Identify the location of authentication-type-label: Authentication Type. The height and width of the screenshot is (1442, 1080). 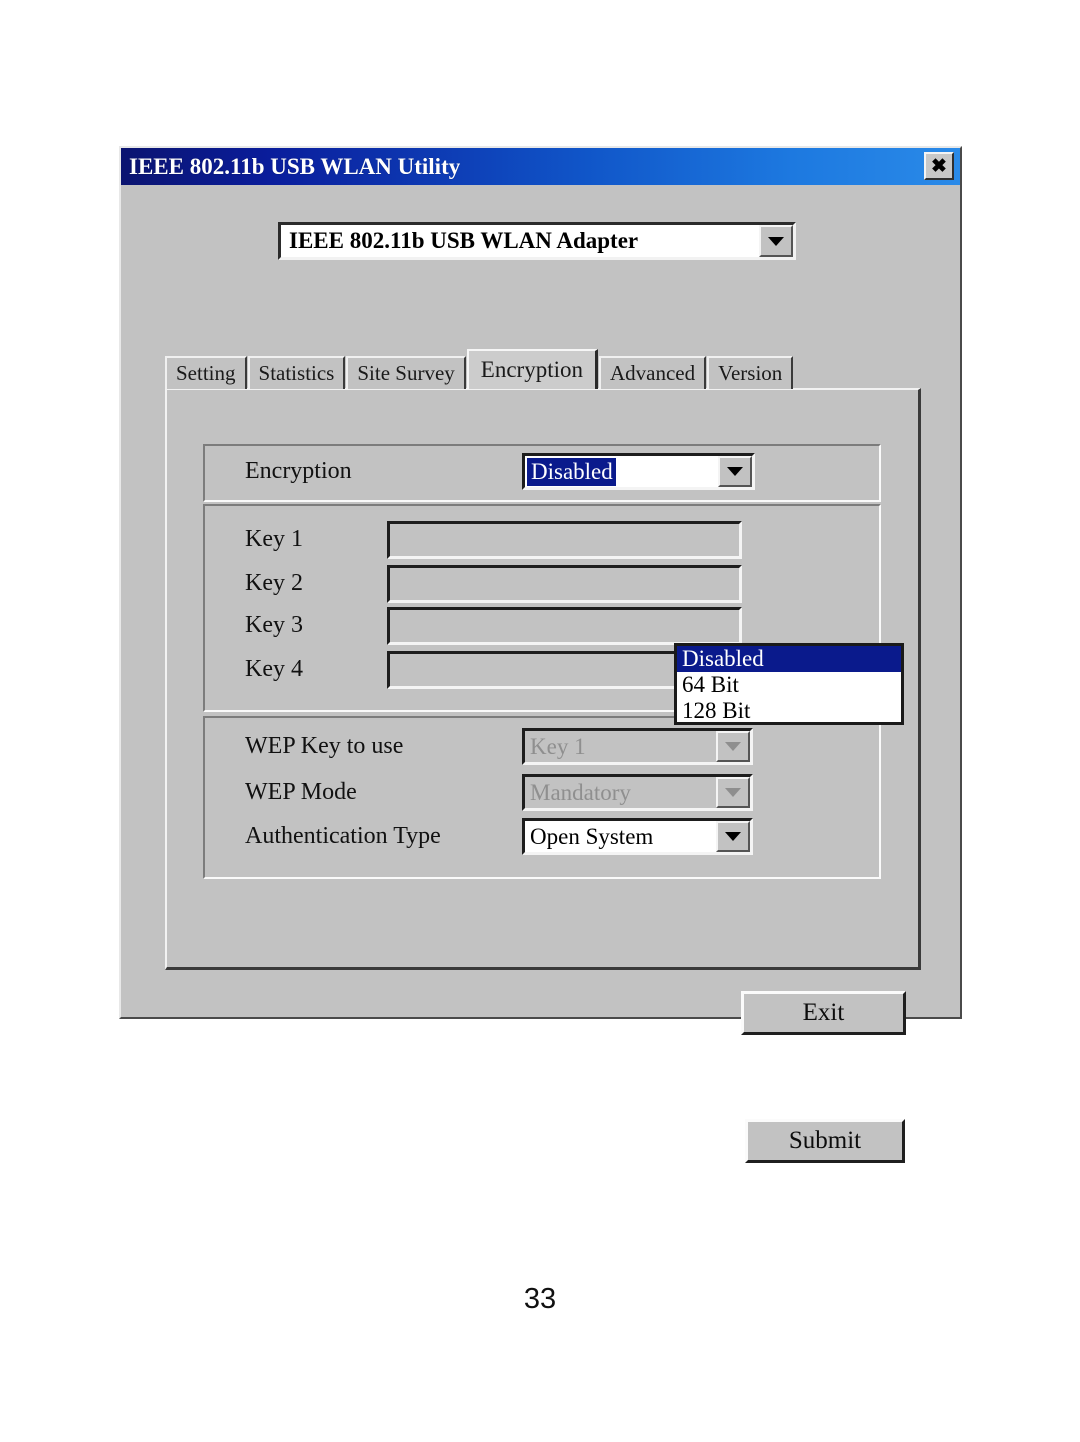
(343, 836).